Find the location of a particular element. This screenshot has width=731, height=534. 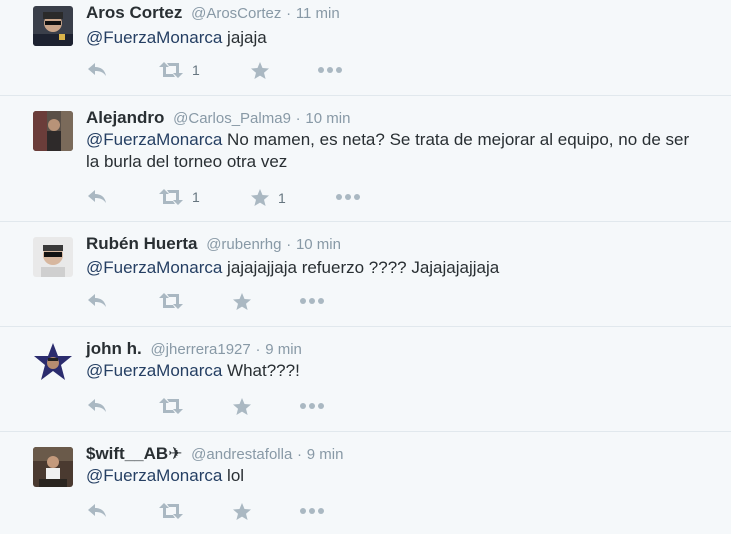

user-handle: @rubenrhg is located at coordinates (243, 244).